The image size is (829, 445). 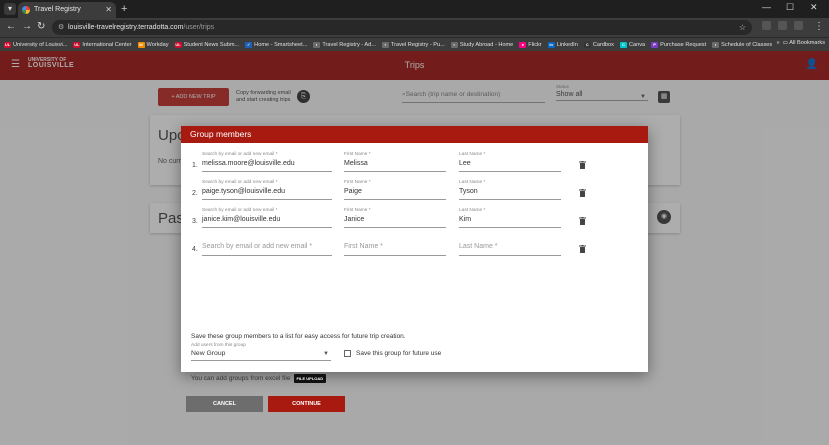 What do you see at coordinates (353, 191) in the screenshot?
I see `first-name-field-value: Paige` at bounding box center [353, 191].